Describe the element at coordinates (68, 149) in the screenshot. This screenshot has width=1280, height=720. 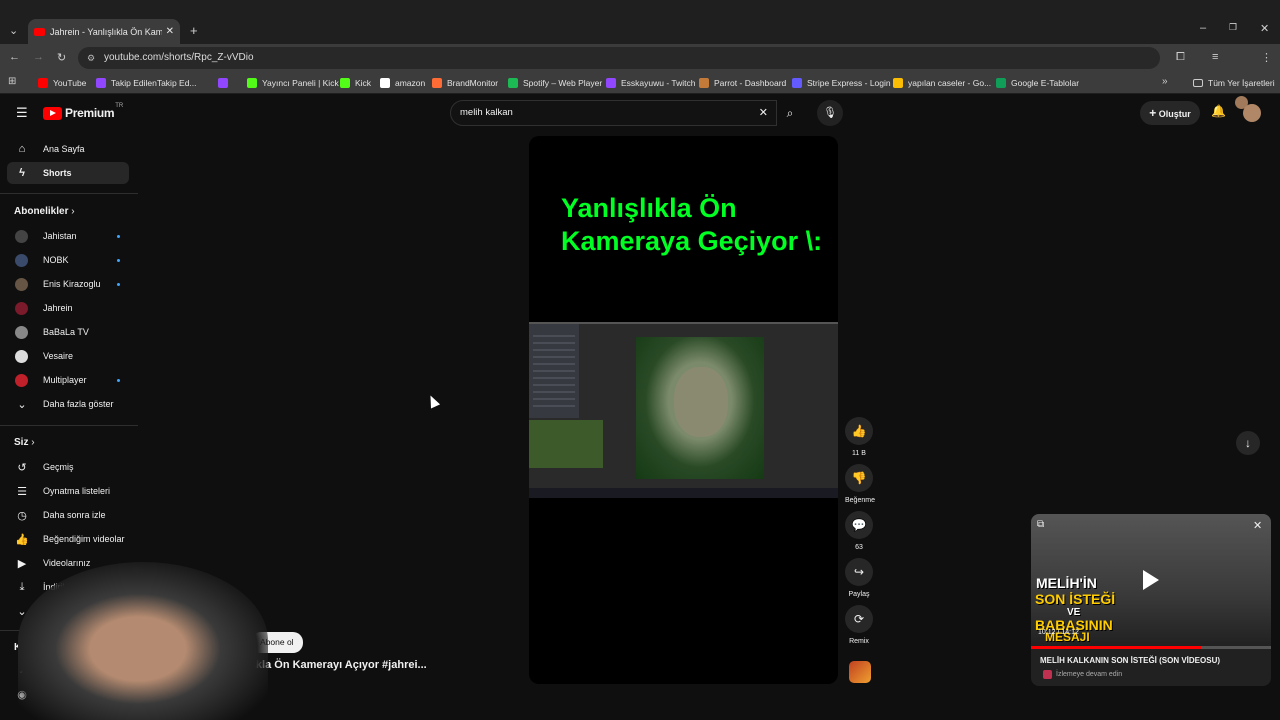
I see `sidebar-item: ⌂ Ana Sayfa` at that location.